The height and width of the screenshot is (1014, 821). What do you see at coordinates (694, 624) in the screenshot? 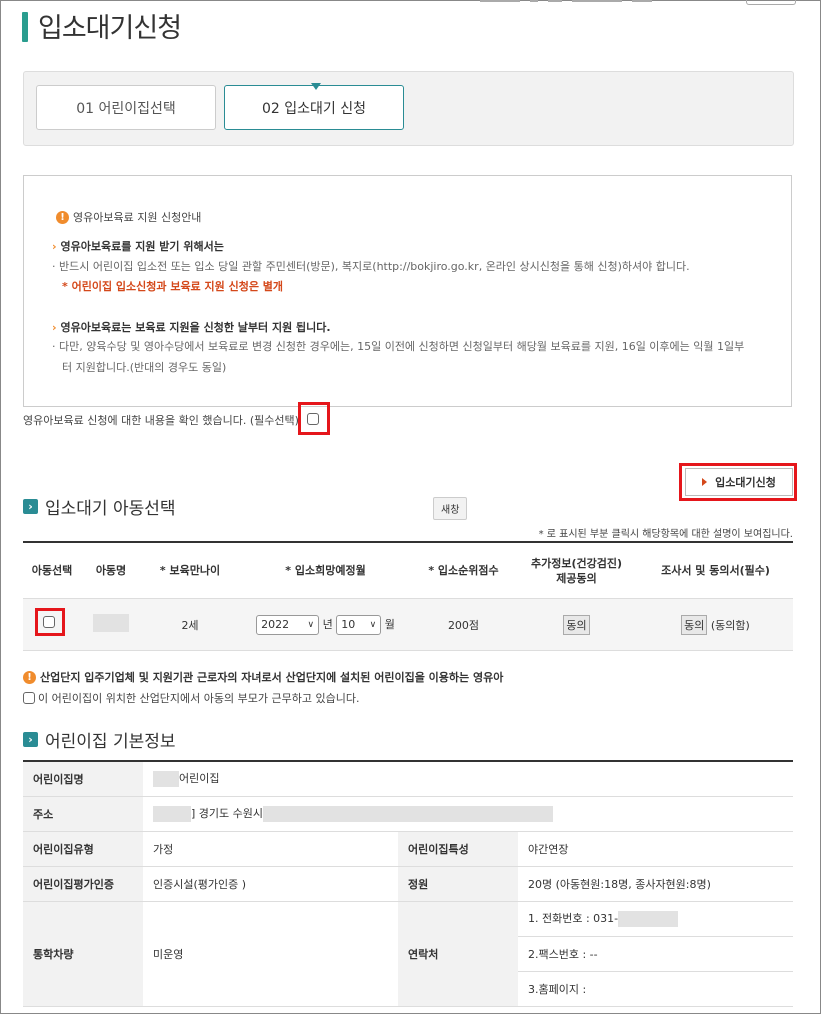
I see `survey-agree-button: 동의` at bounding box center [694, 624].